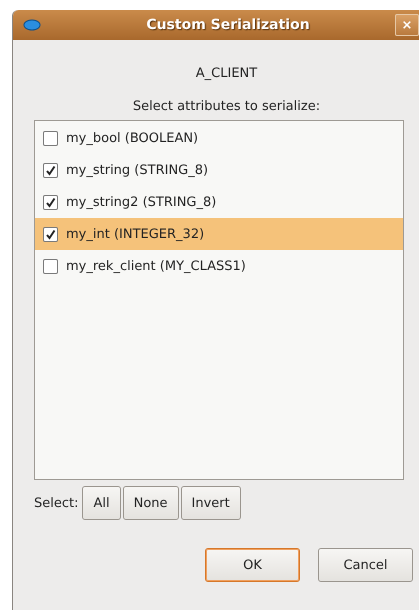 The width and height of the screenshot is (419, 610). Describe the element at coordinates (56, 503) in the screenshot. I see `select-label: Select:` at that location.